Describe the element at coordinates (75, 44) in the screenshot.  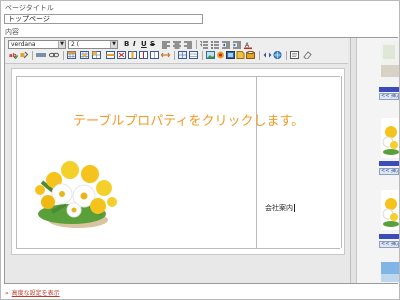
I see `font-size-value: 2 (` at that location.